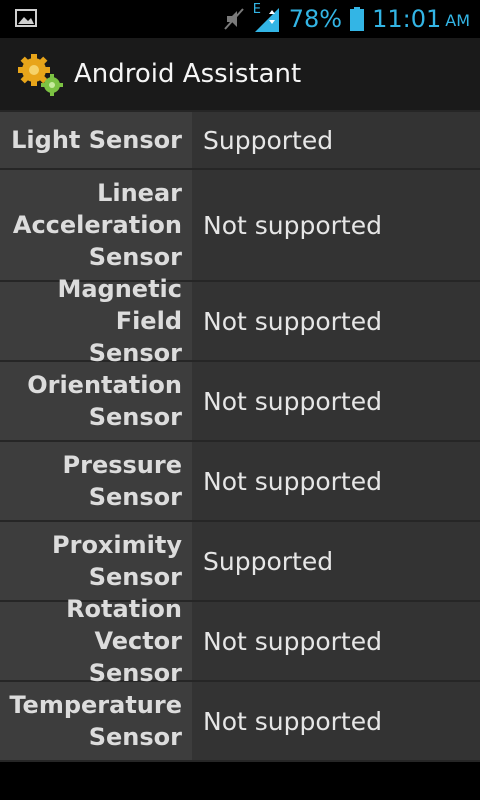  What do you see at coordinates (233, 19) in the screenshot?
I see `mute-icon` at bounding box center [233, 19].